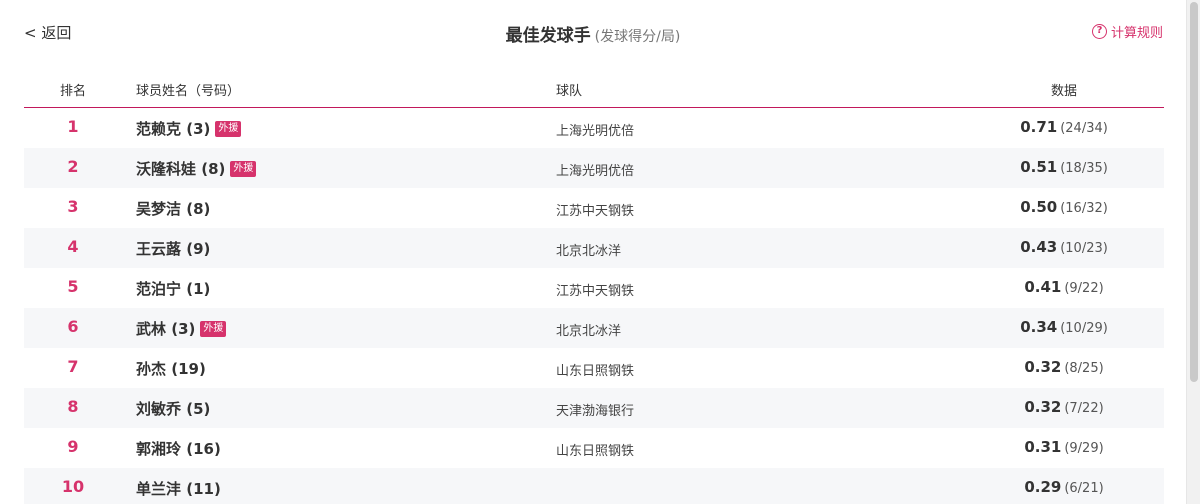  Describe the element at coordinates (548, 36) in the screenshot. I see `title-text: 最佳发球手` at that location.